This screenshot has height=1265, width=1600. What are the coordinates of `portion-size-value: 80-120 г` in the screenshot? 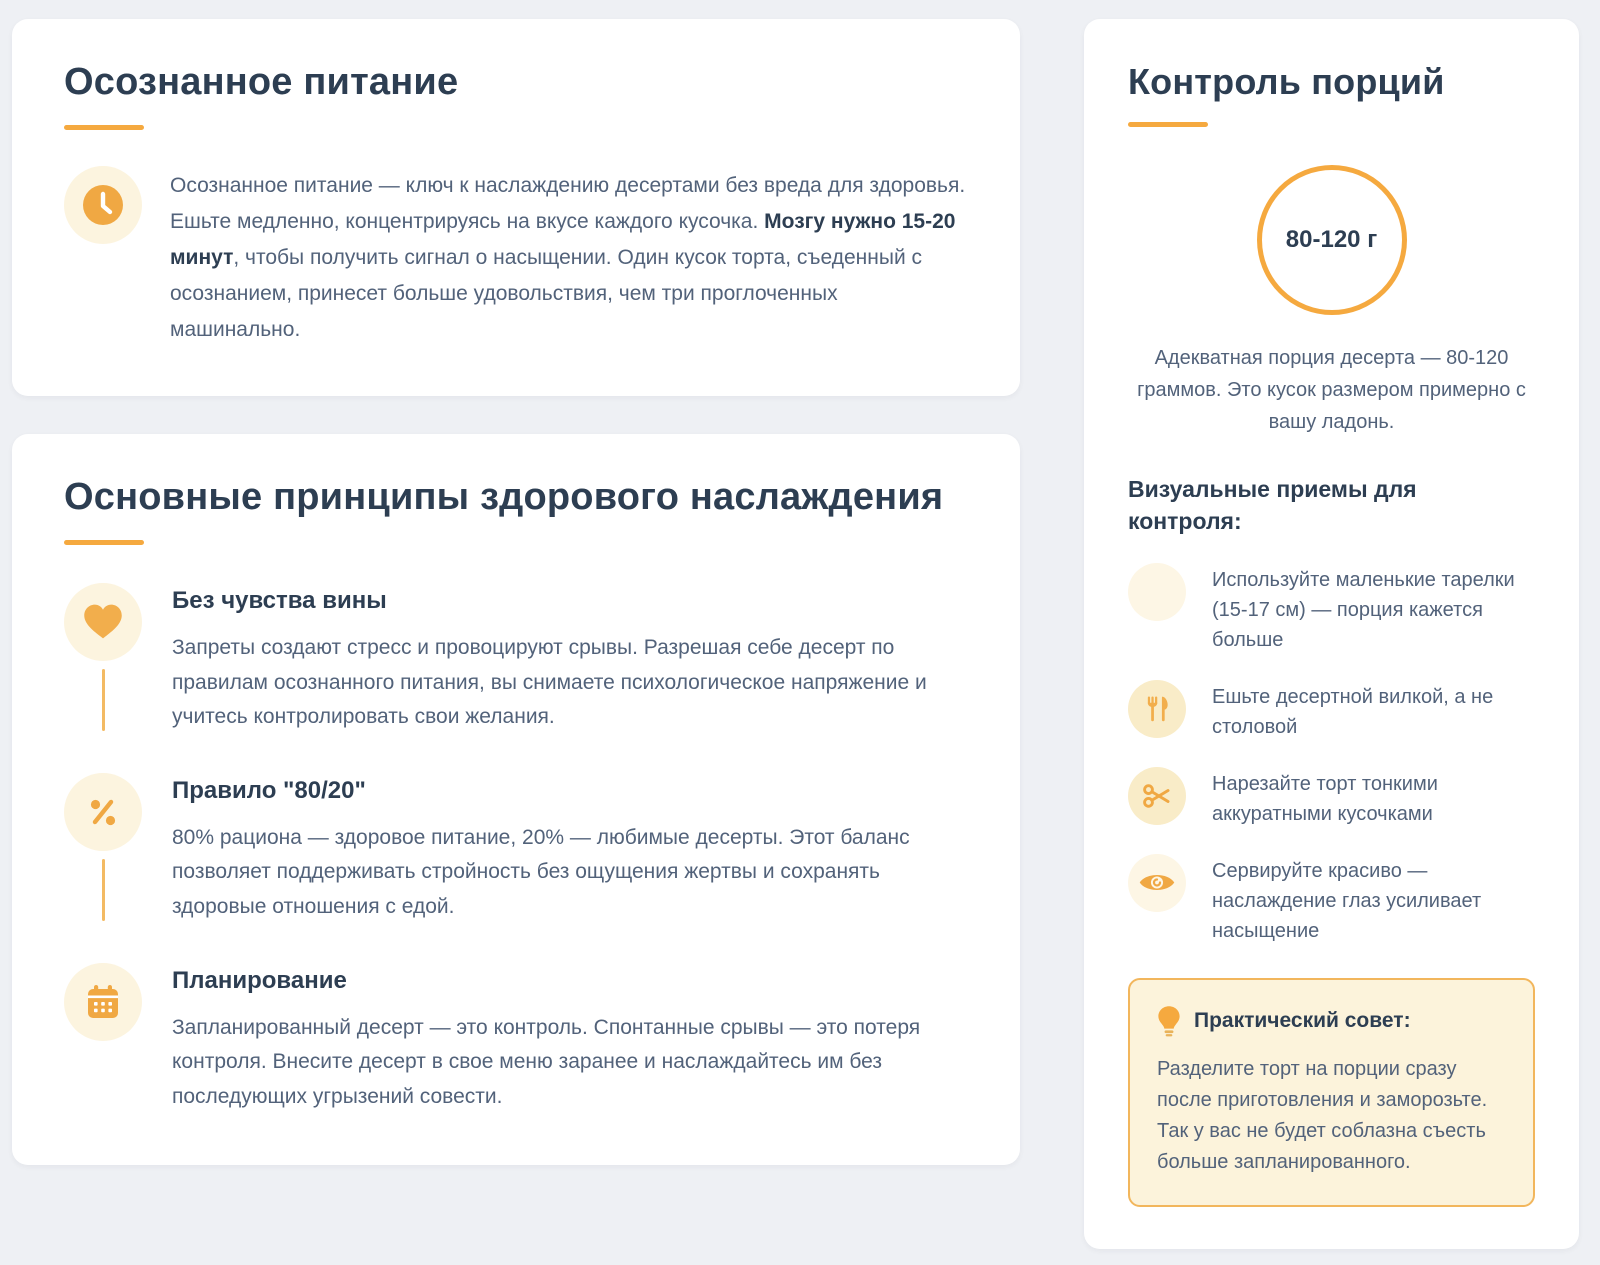 It's located at (1331, 240).